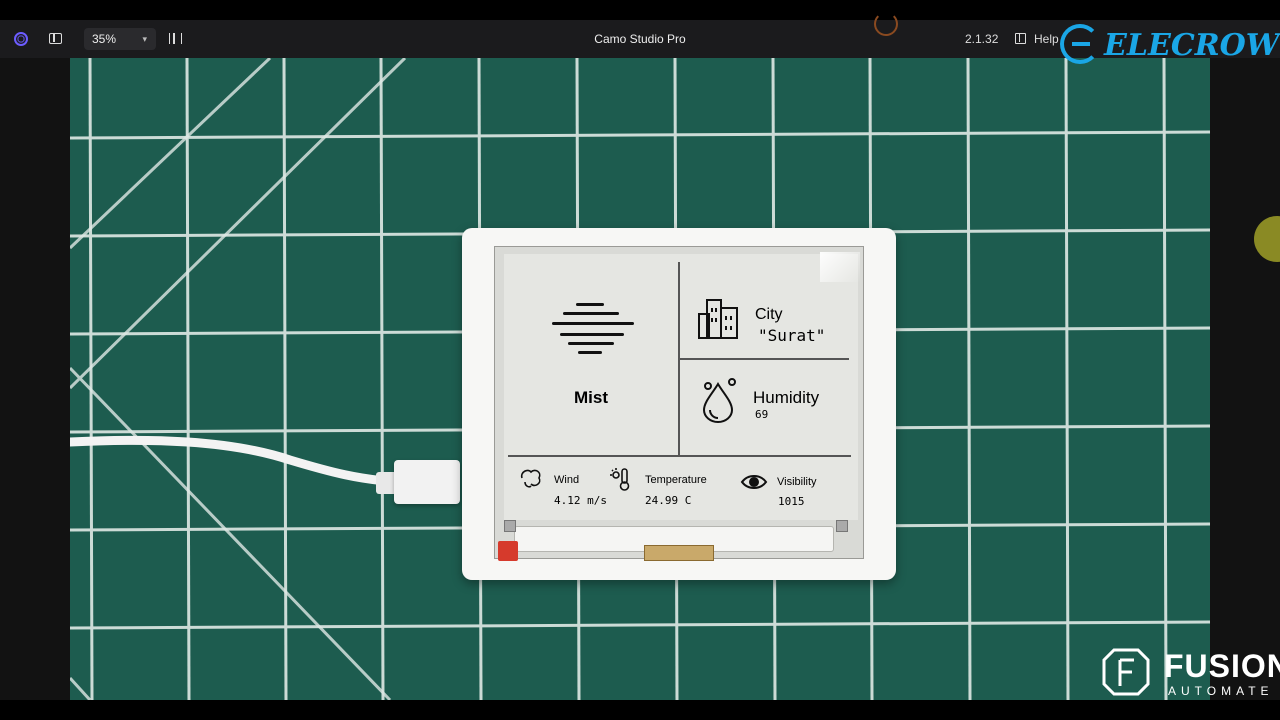 This screenshot has width=1280, height=720. Describe the element at coordinates (640, 10) in the screenshot. I see `top-letterbox` at that location.